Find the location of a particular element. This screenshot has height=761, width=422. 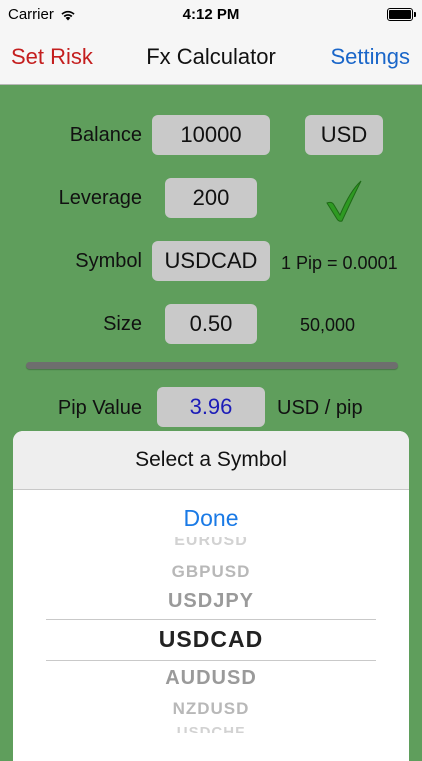

pip-value-label: Pip Value is located at coordinates (99, 408).